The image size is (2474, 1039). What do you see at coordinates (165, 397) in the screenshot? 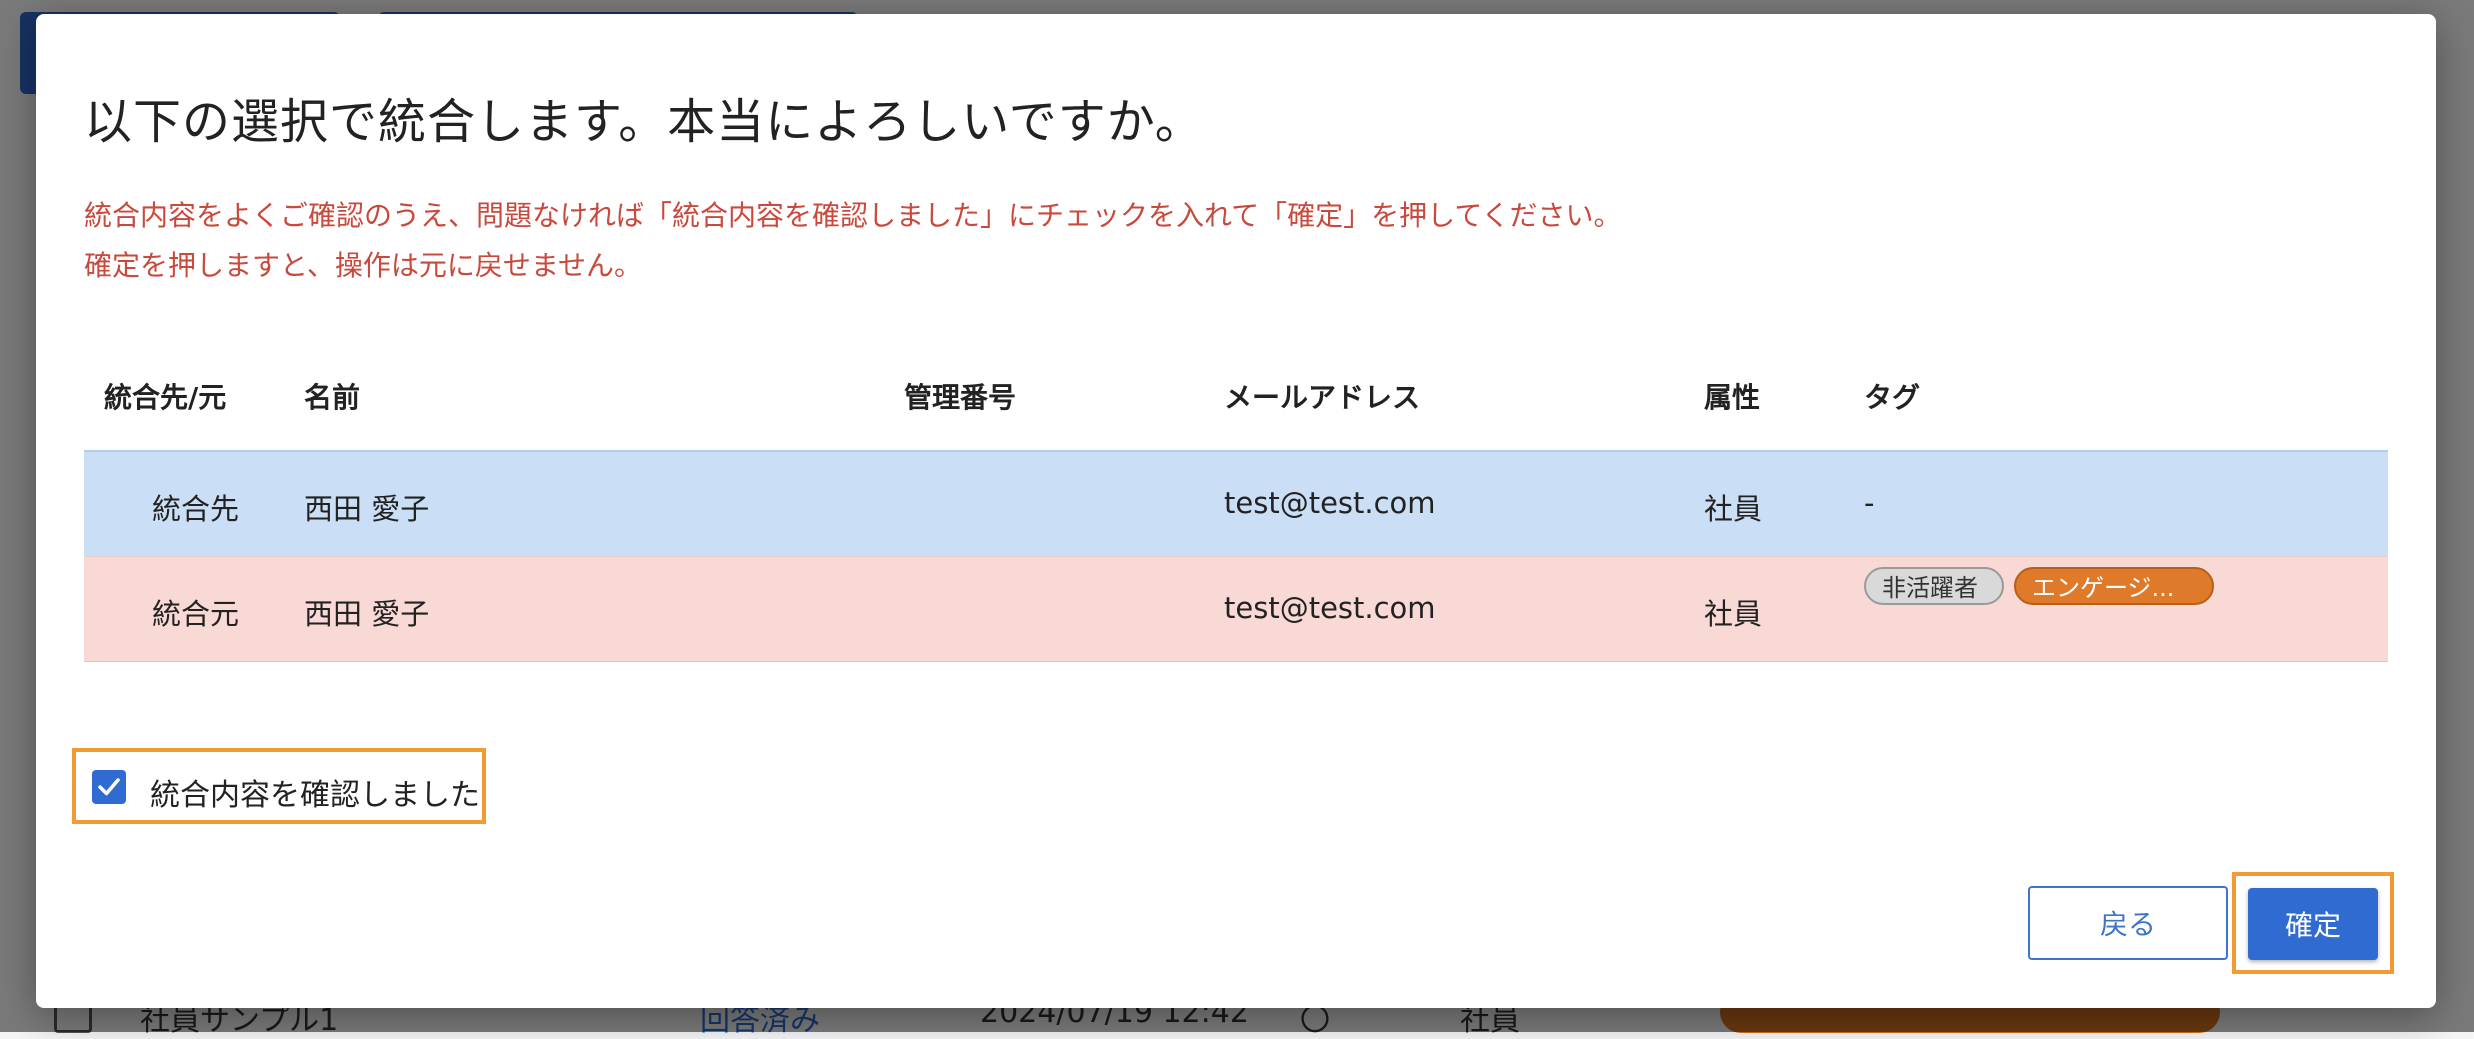
I see `header-merge-role: 統合先/元` at bounding box center [165, 397].